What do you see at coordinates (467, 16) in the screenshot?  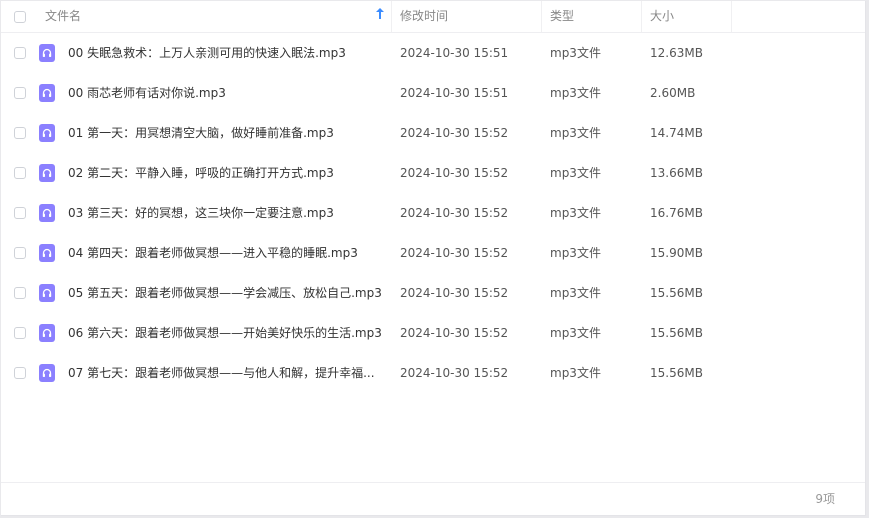 I see `column-header-modified: 修改时间` at bounding box center [467, 16].